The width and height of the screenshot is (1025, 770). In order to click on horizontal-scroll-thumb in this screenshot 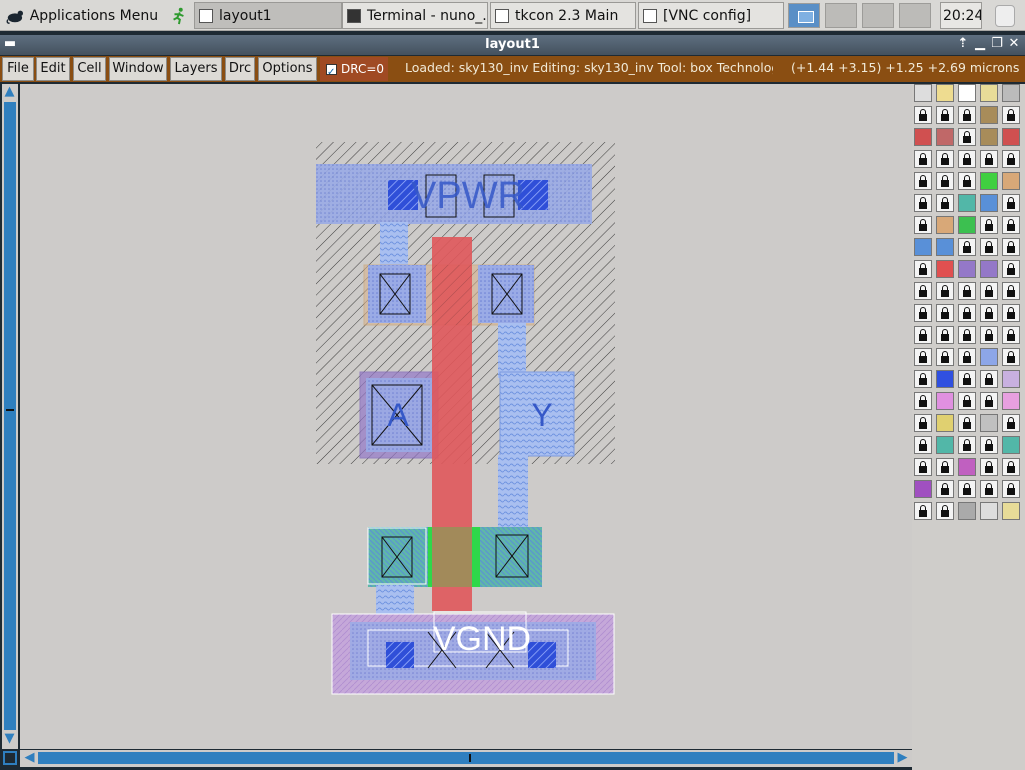, I will do `click(470, 758)`.